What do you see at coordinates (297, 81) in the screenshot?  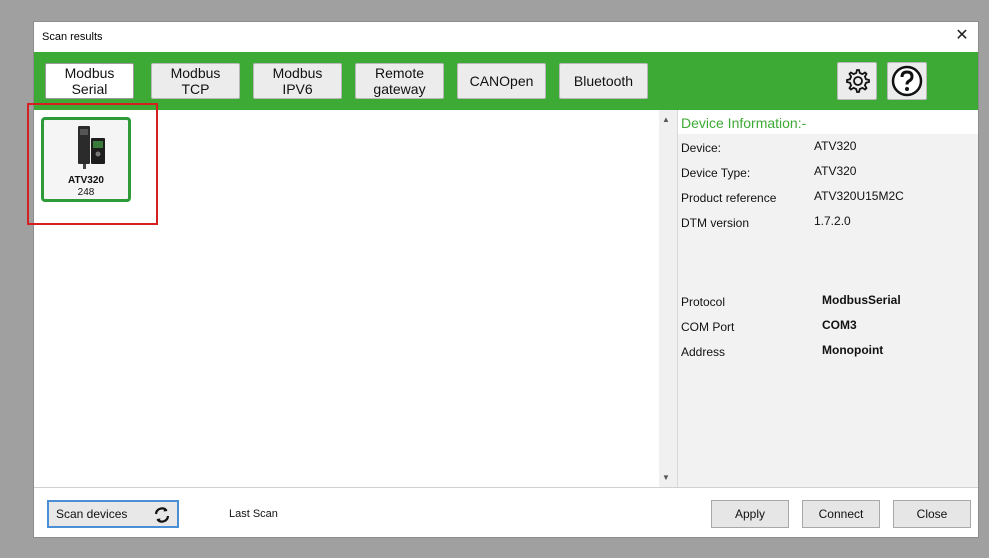 I see `protocol-tab-modbus-ipv6: Modbus IPV6` at bounding box center [297, 81].